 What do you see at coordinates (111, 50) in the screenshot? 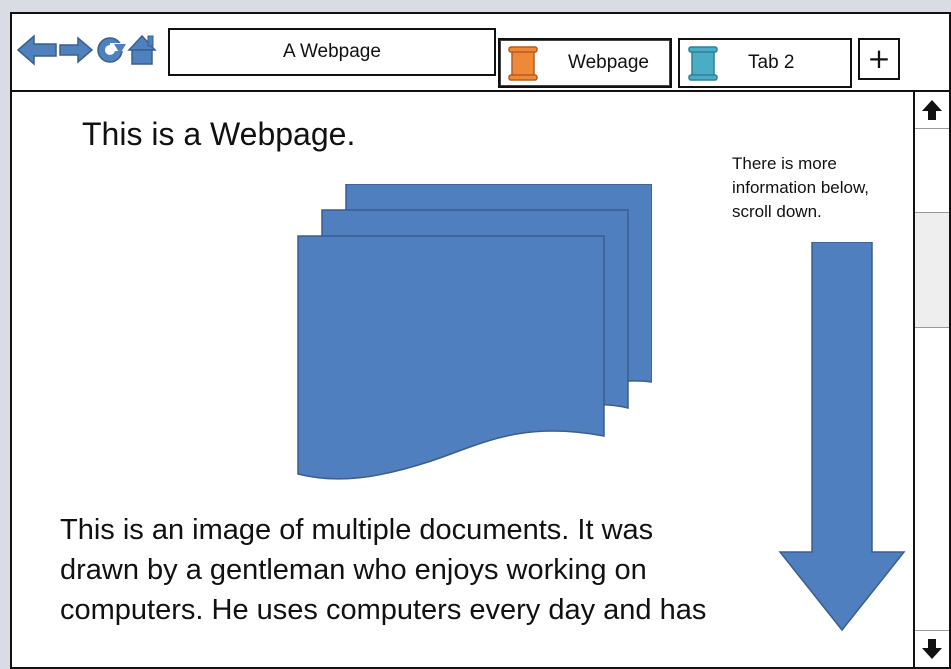
I see `refresh-icon` at bounding box center [111, 50].